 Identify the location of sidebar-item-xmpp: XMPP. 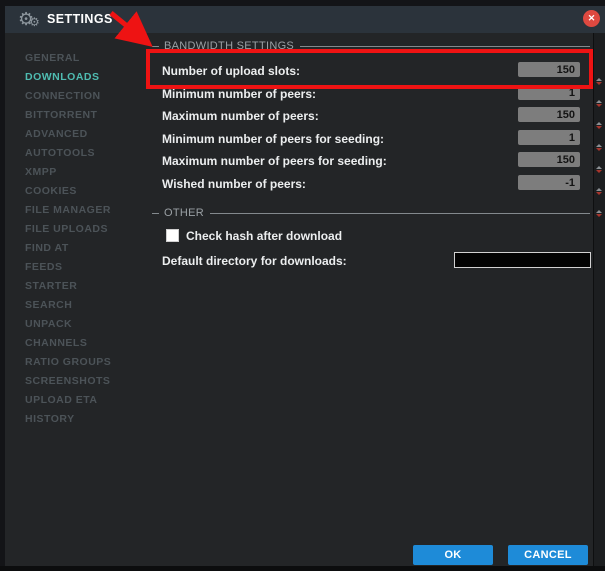
(82, 172).